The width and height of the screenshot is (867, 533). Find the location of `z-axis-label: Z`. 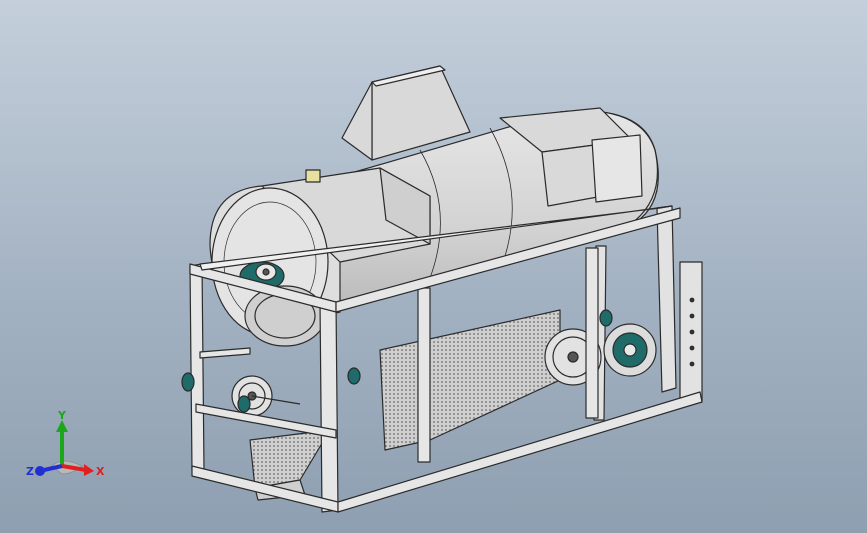

z-axis-label: Z is located at coordinates (30, 471).